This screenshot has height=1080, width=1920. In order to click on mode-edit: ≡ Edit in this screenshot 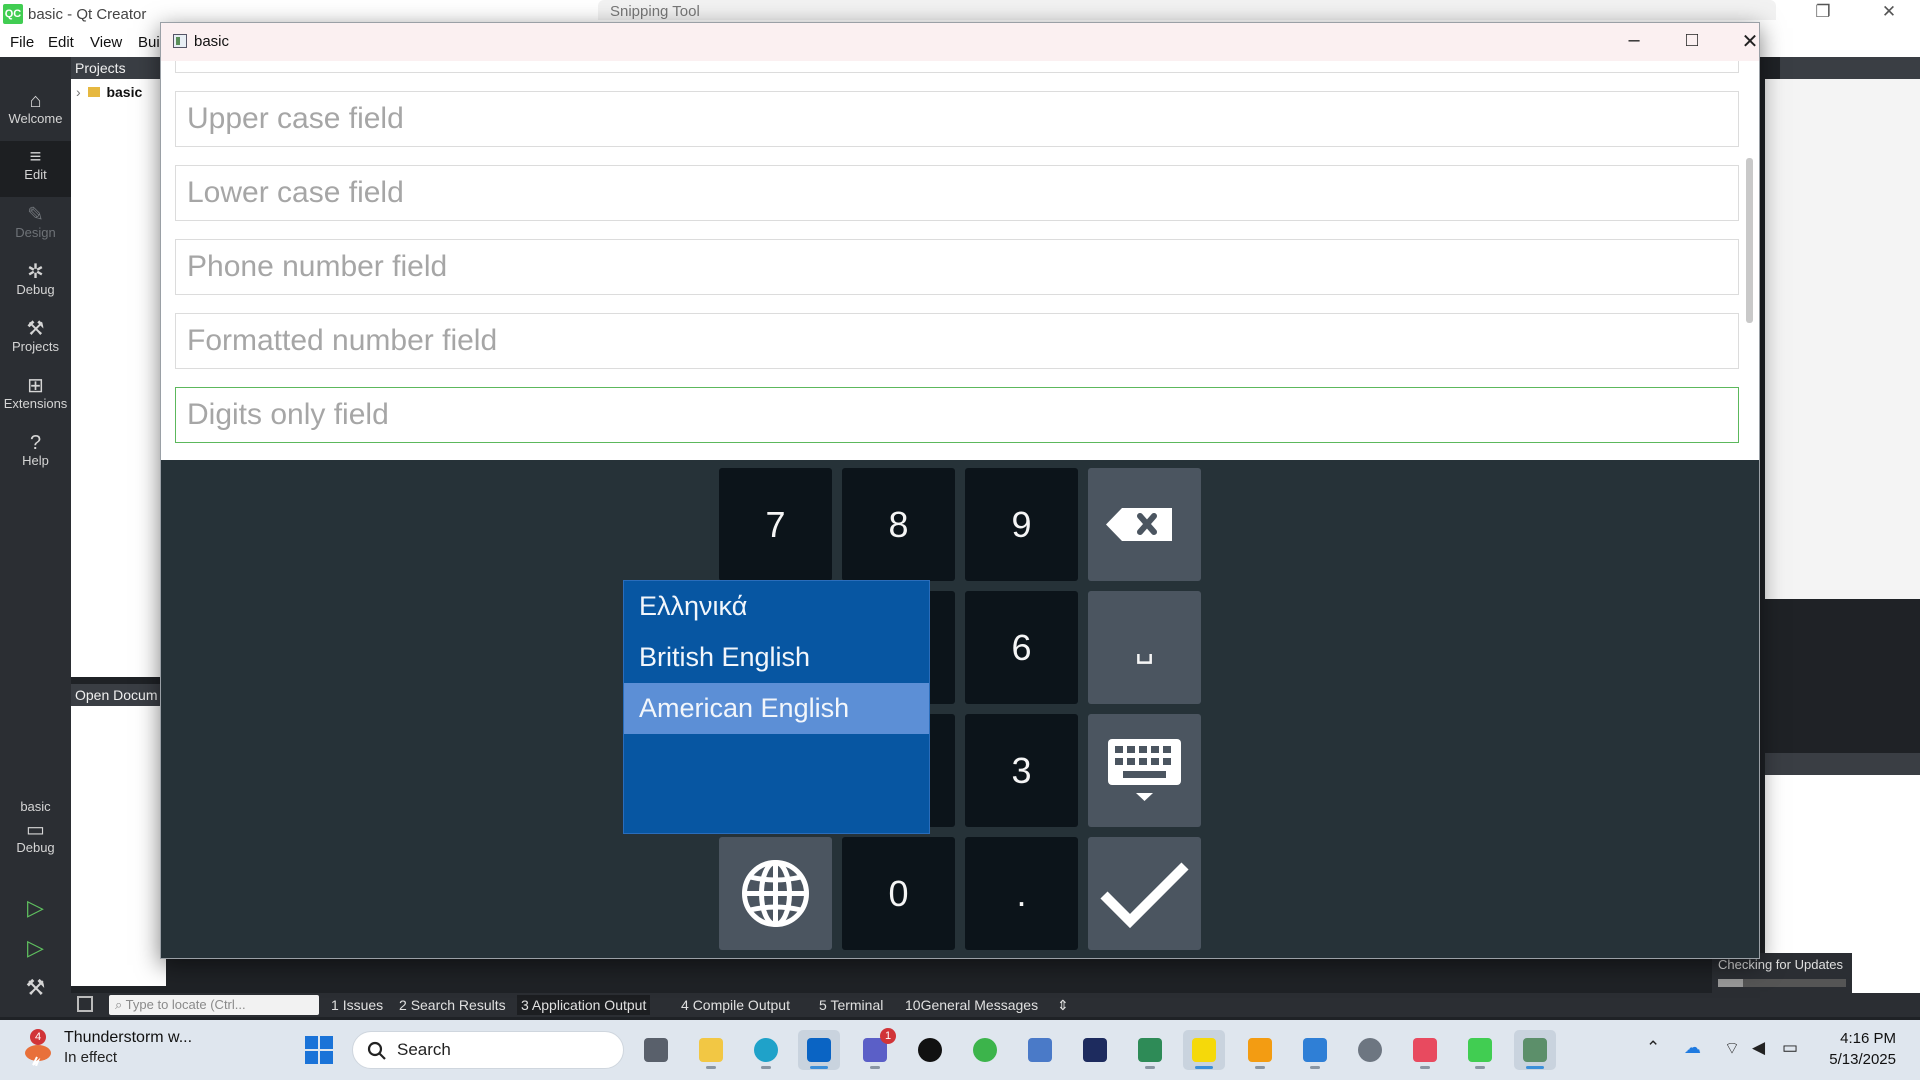, I will do `click(35, 169)`.